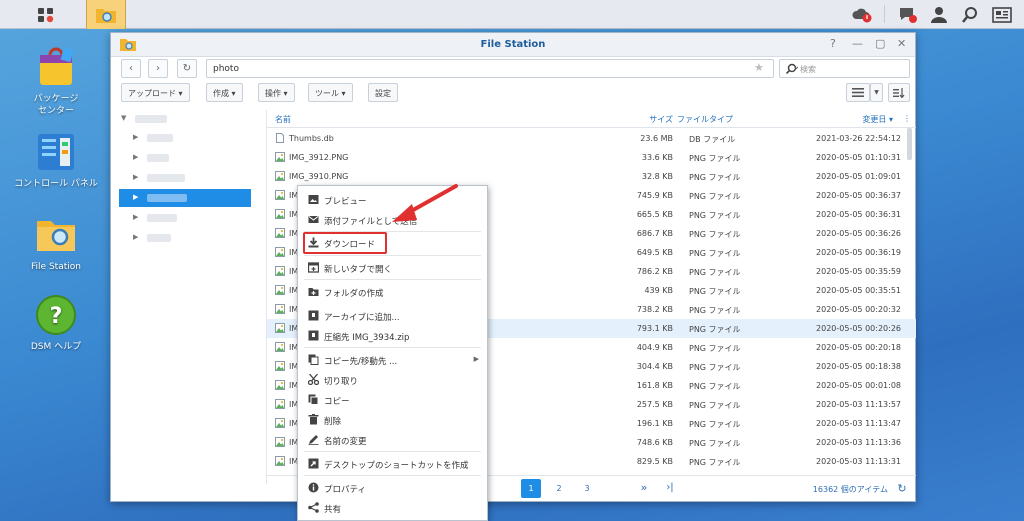 This screenshot has height=521, width=1024. Describe the element at coordinates (392, 220) in the screenshot. I see `menu-item: 添付ファイルとして送信` at that location.